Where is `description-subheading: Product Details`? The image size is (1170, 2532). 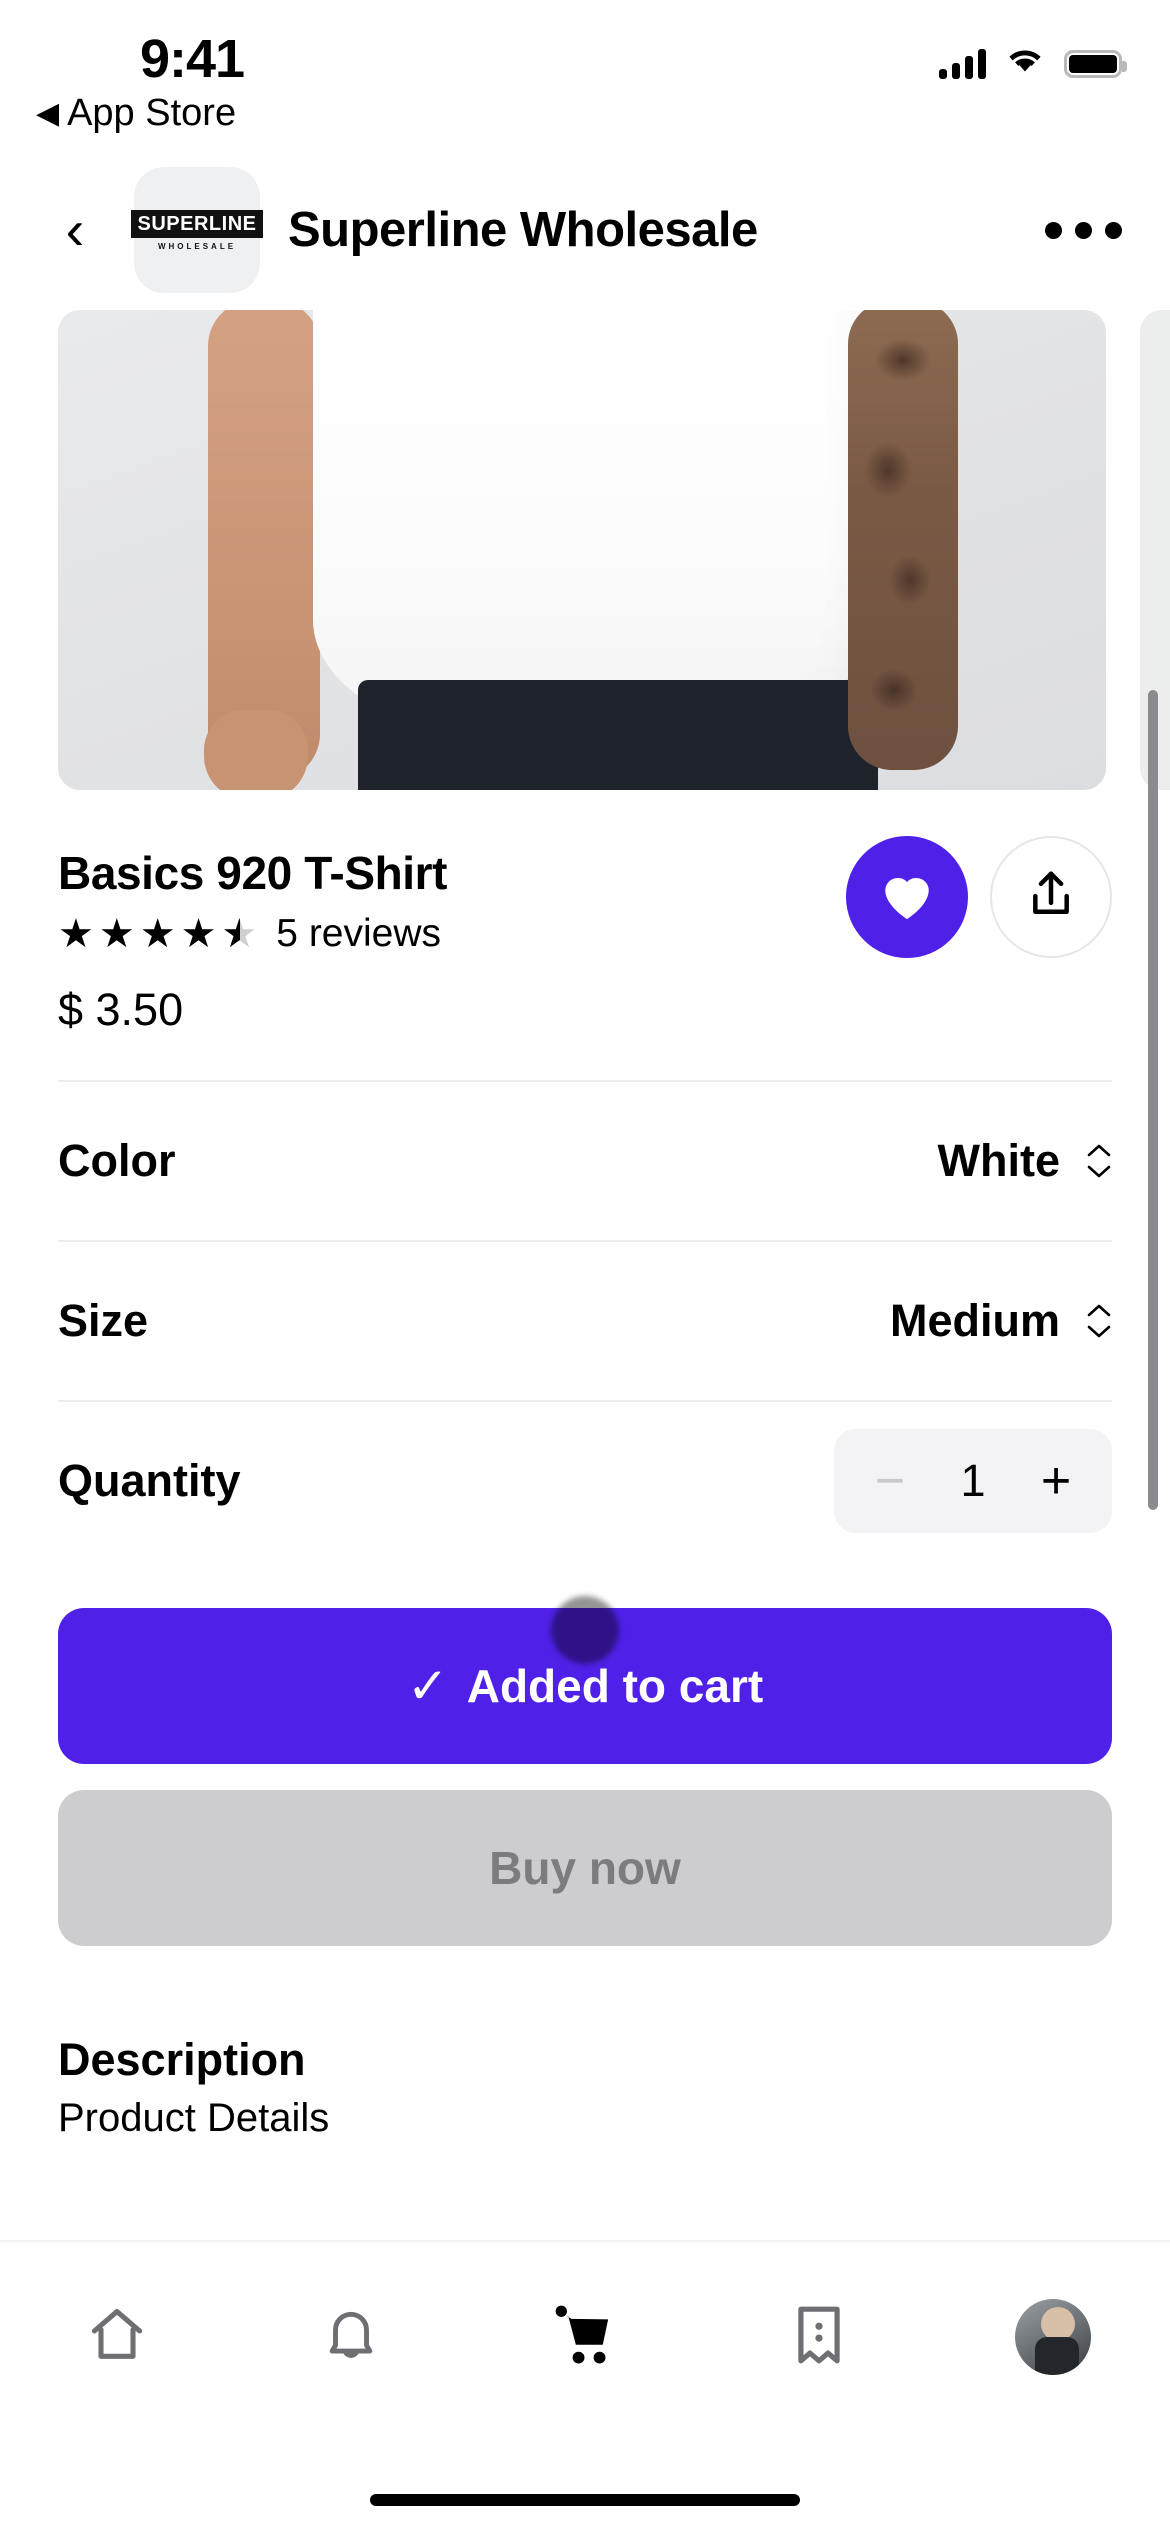 description-subheading: Product Details is located at coordinates (194, 2118).